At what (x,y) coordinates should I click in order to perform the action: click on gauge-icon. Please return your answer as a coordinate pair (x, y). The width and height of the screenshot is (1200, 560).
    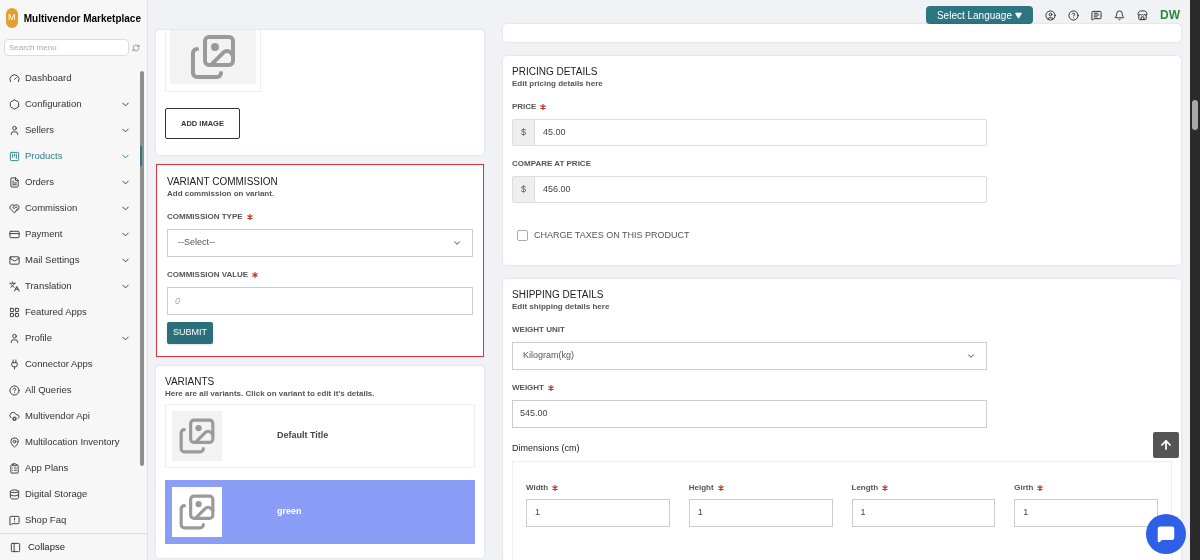
    Looking at the image, I should click on (14, 78).